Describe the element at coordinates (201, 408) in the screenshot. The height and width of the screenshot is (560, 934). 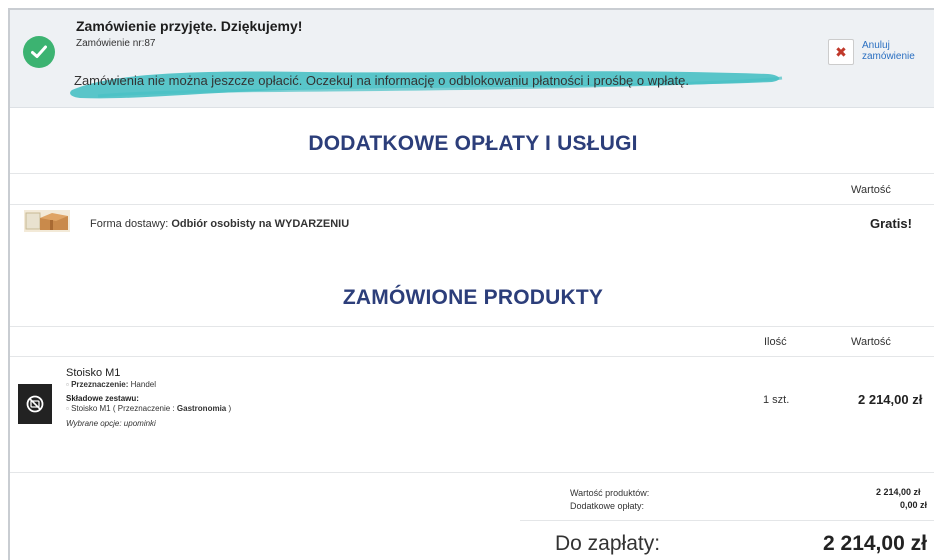
I see `component-value: Gastronomia` at that location.